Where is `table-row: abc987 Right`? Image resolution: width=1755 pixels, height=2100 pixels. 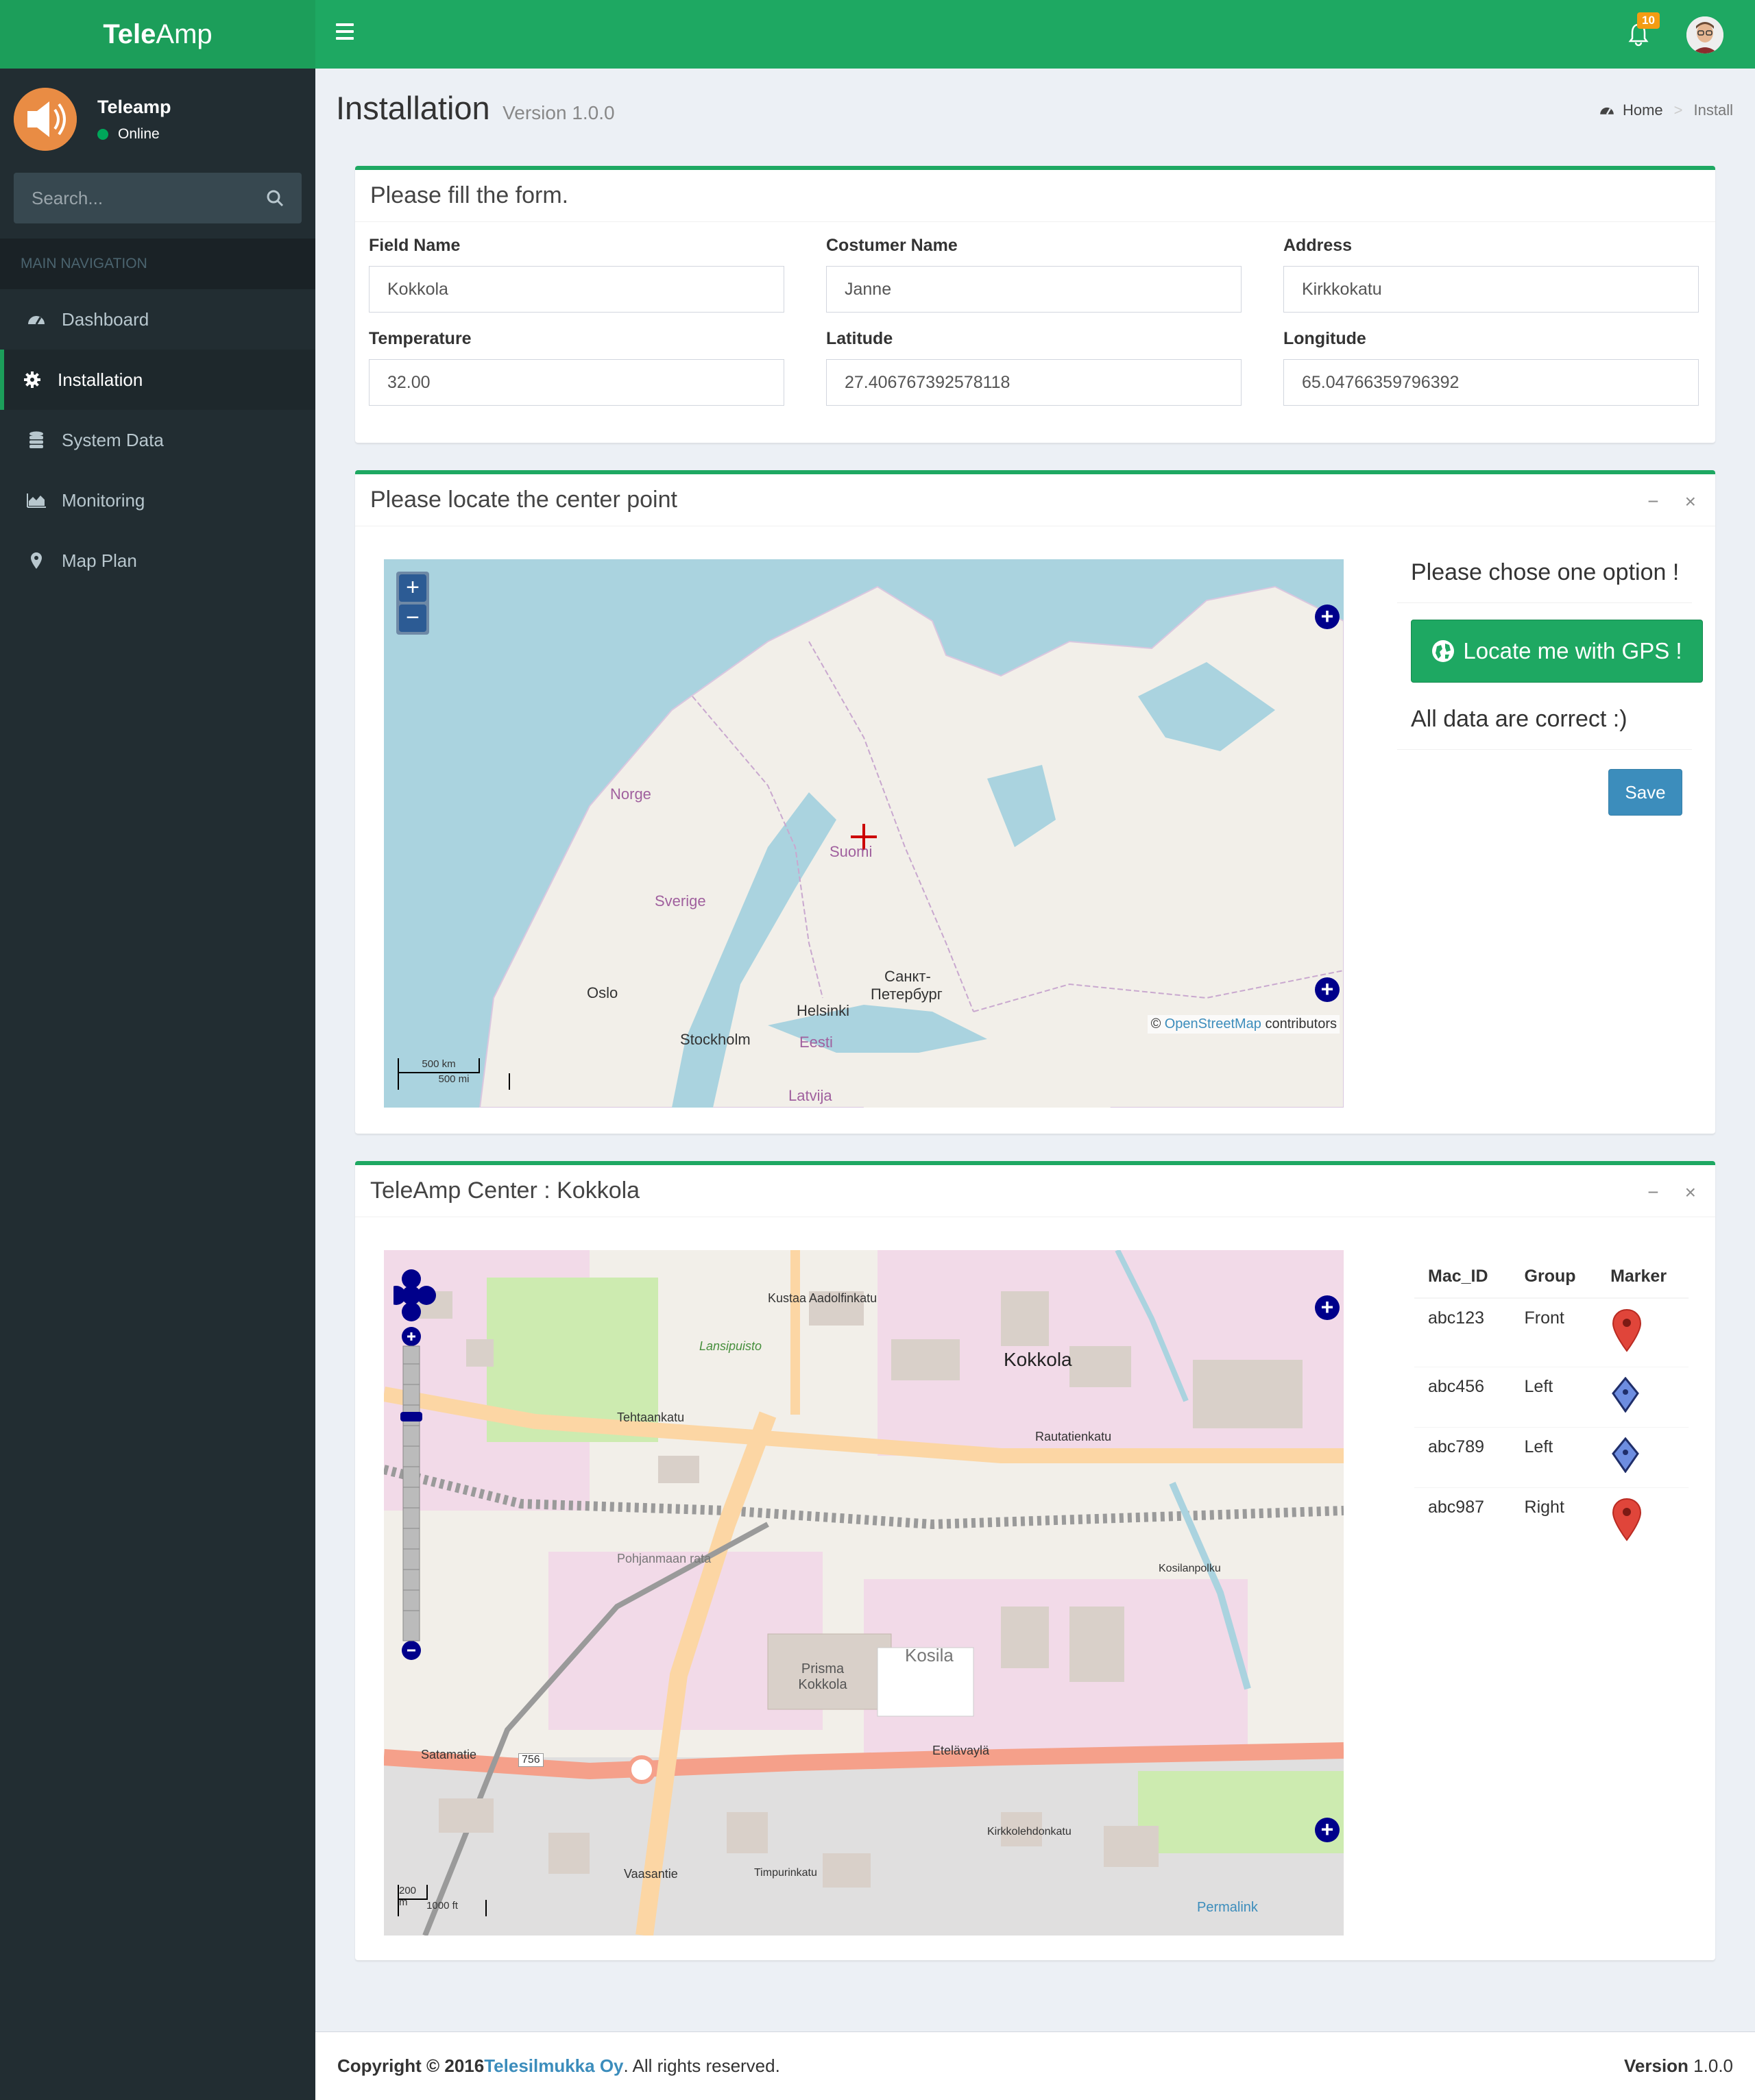 table-row: abc987 Right is located at coordinates (1551, 1522).